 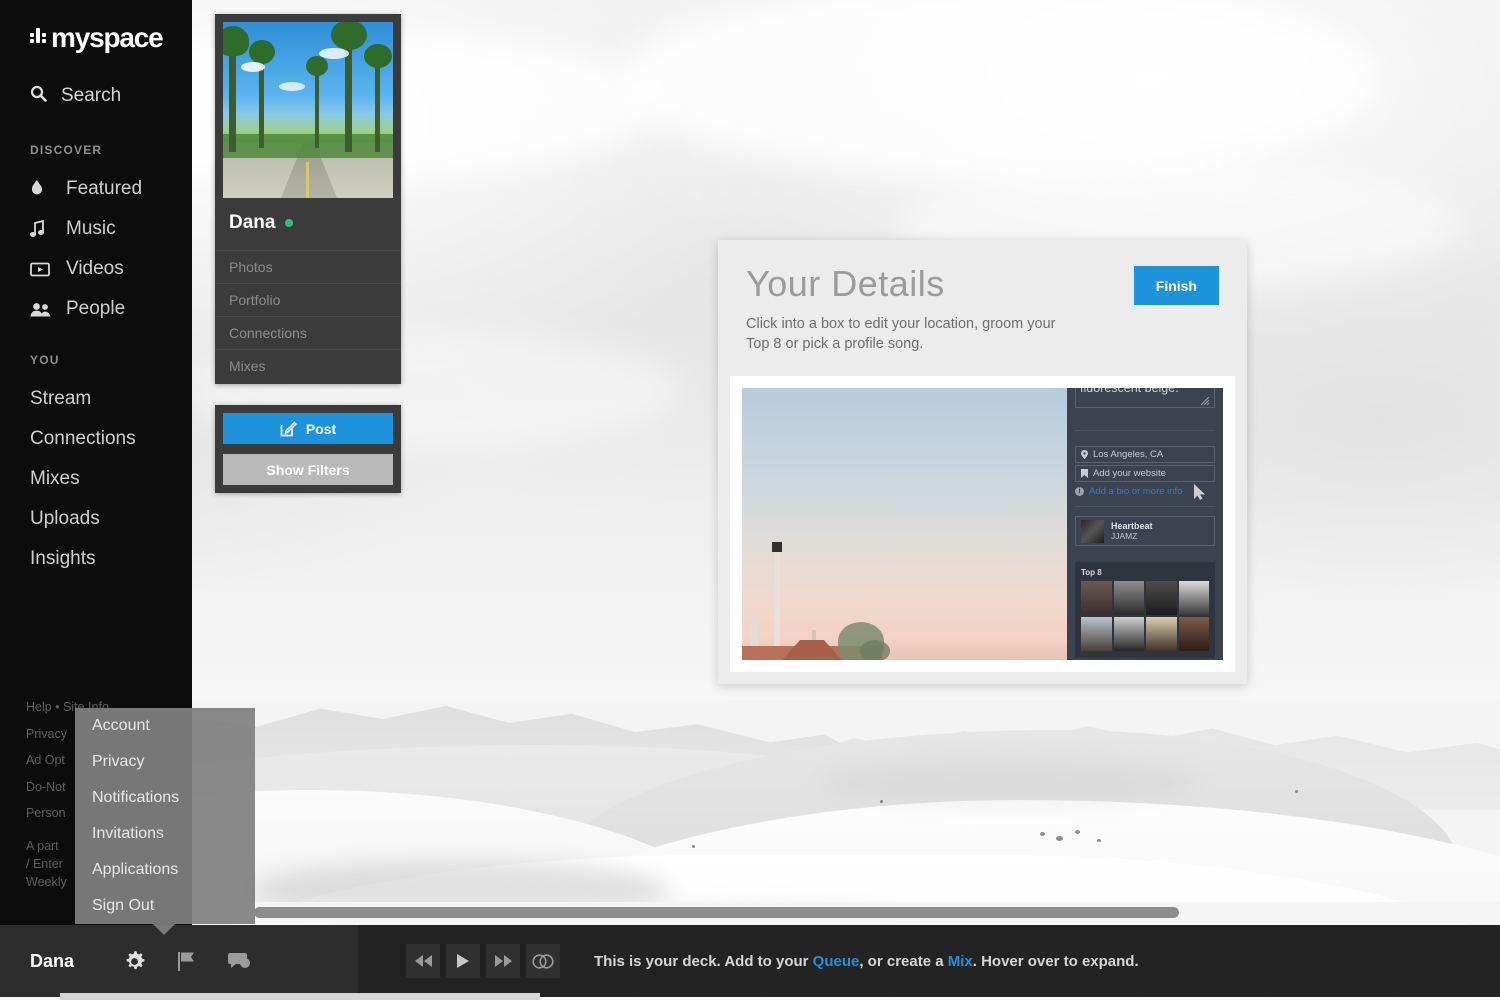 What do you see at coordinates (308, 469) in the screenshot?
I see `show-filters-button: Show Filters` at bounding box center [308, 469].